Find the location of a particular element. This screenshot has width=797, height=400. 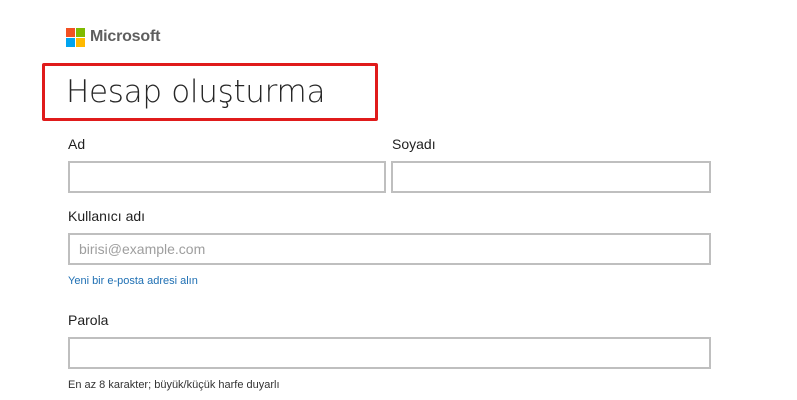

username-label: Kullanıcı adı is located at coordinates (107, 216).